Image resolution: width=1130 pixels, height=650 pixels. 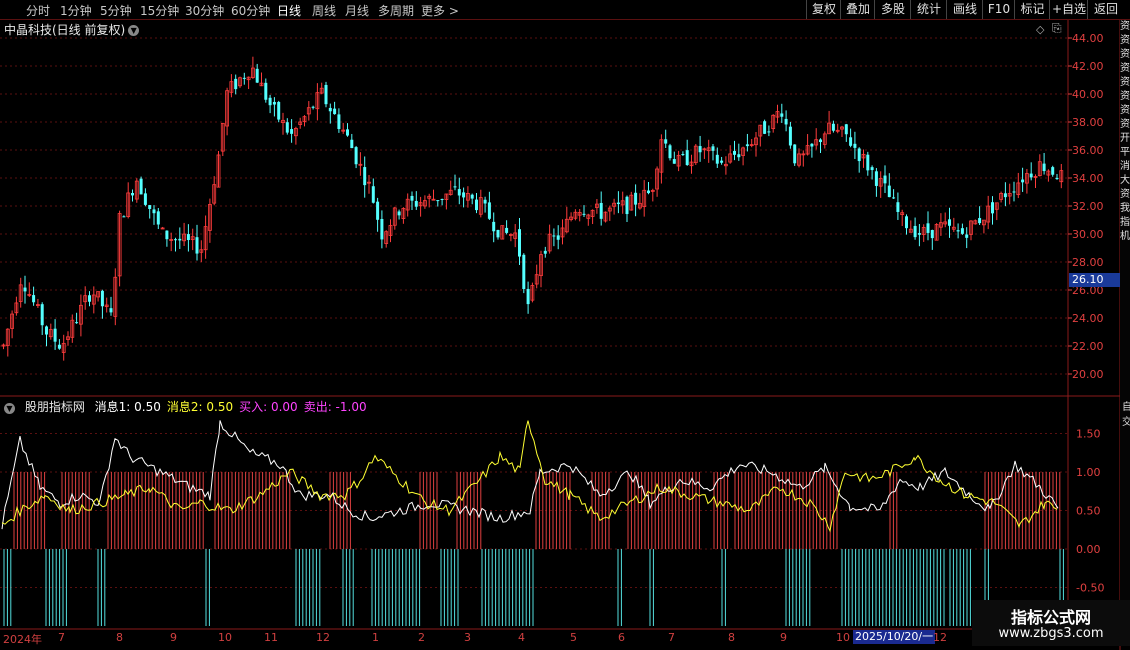 What do you see at coordinates (1088, 262) in the screenshot?
I see `price-tick-label: 28.00` at bounding box center [1088, 262].